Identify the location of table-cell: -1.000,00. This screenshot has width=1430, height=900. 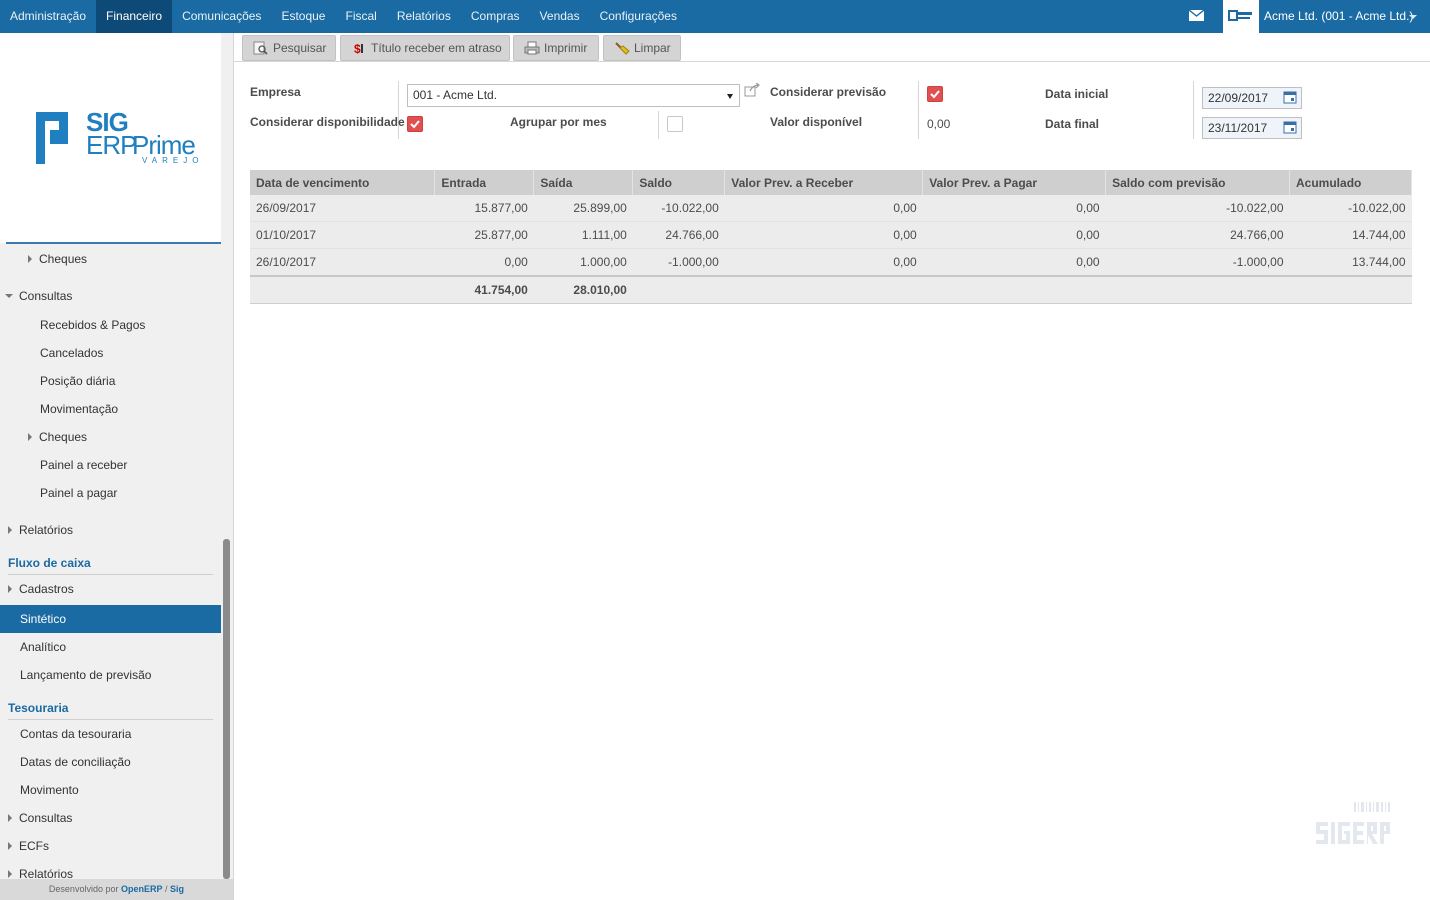
(678, 262).